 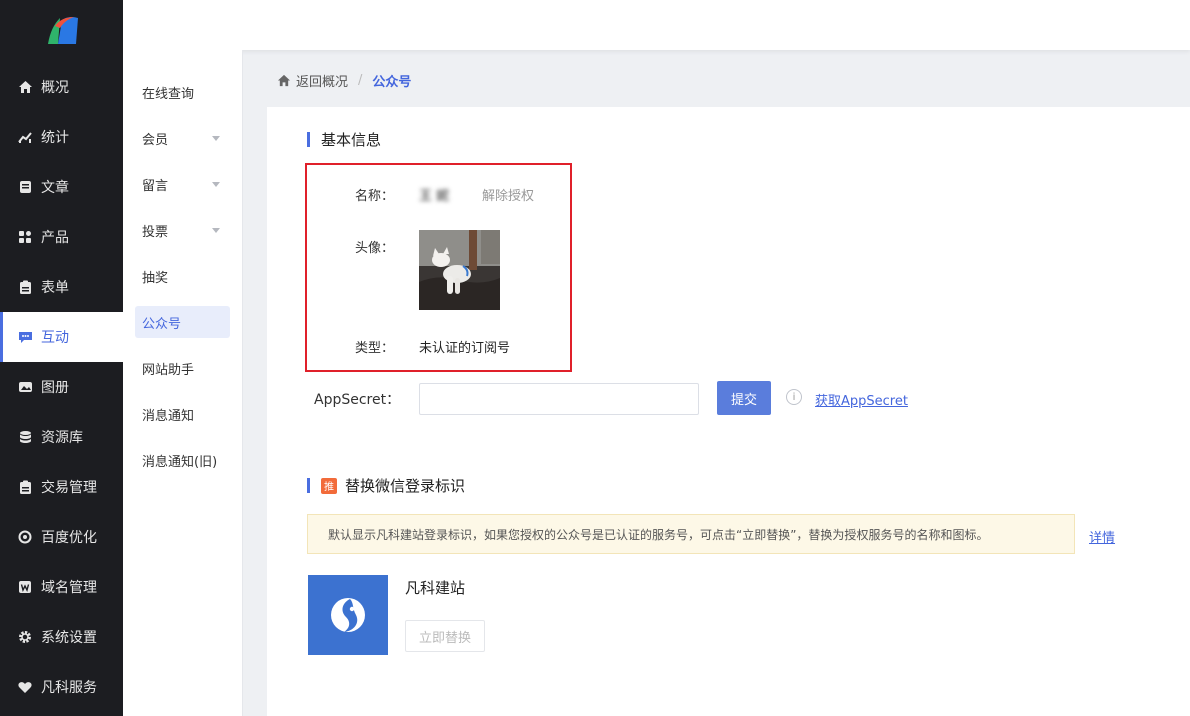 I want to click on image-icon, so click(x=25, y=387).